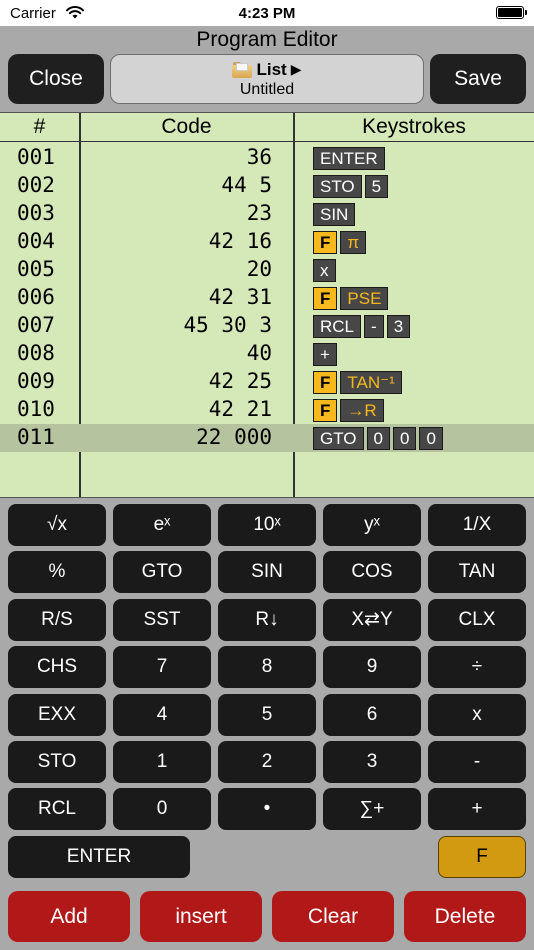 Image resolution: width=534 pixels, height=950 pixels. I want to click on keycap: →R, so click(362, 410).